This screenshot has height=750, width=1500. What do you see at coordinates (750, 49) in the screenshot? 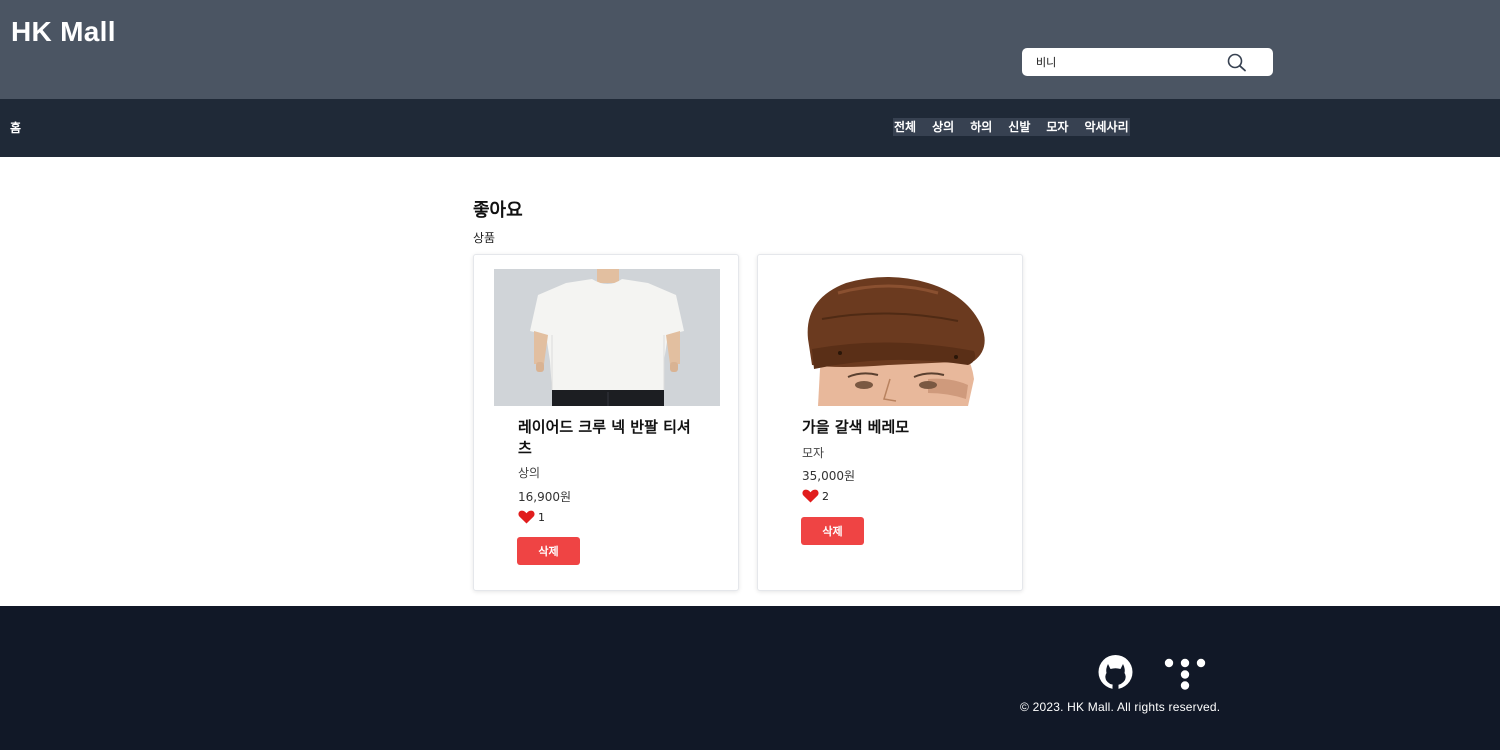
I see `top-header: HK Mall` at bounding box center [750, 49].